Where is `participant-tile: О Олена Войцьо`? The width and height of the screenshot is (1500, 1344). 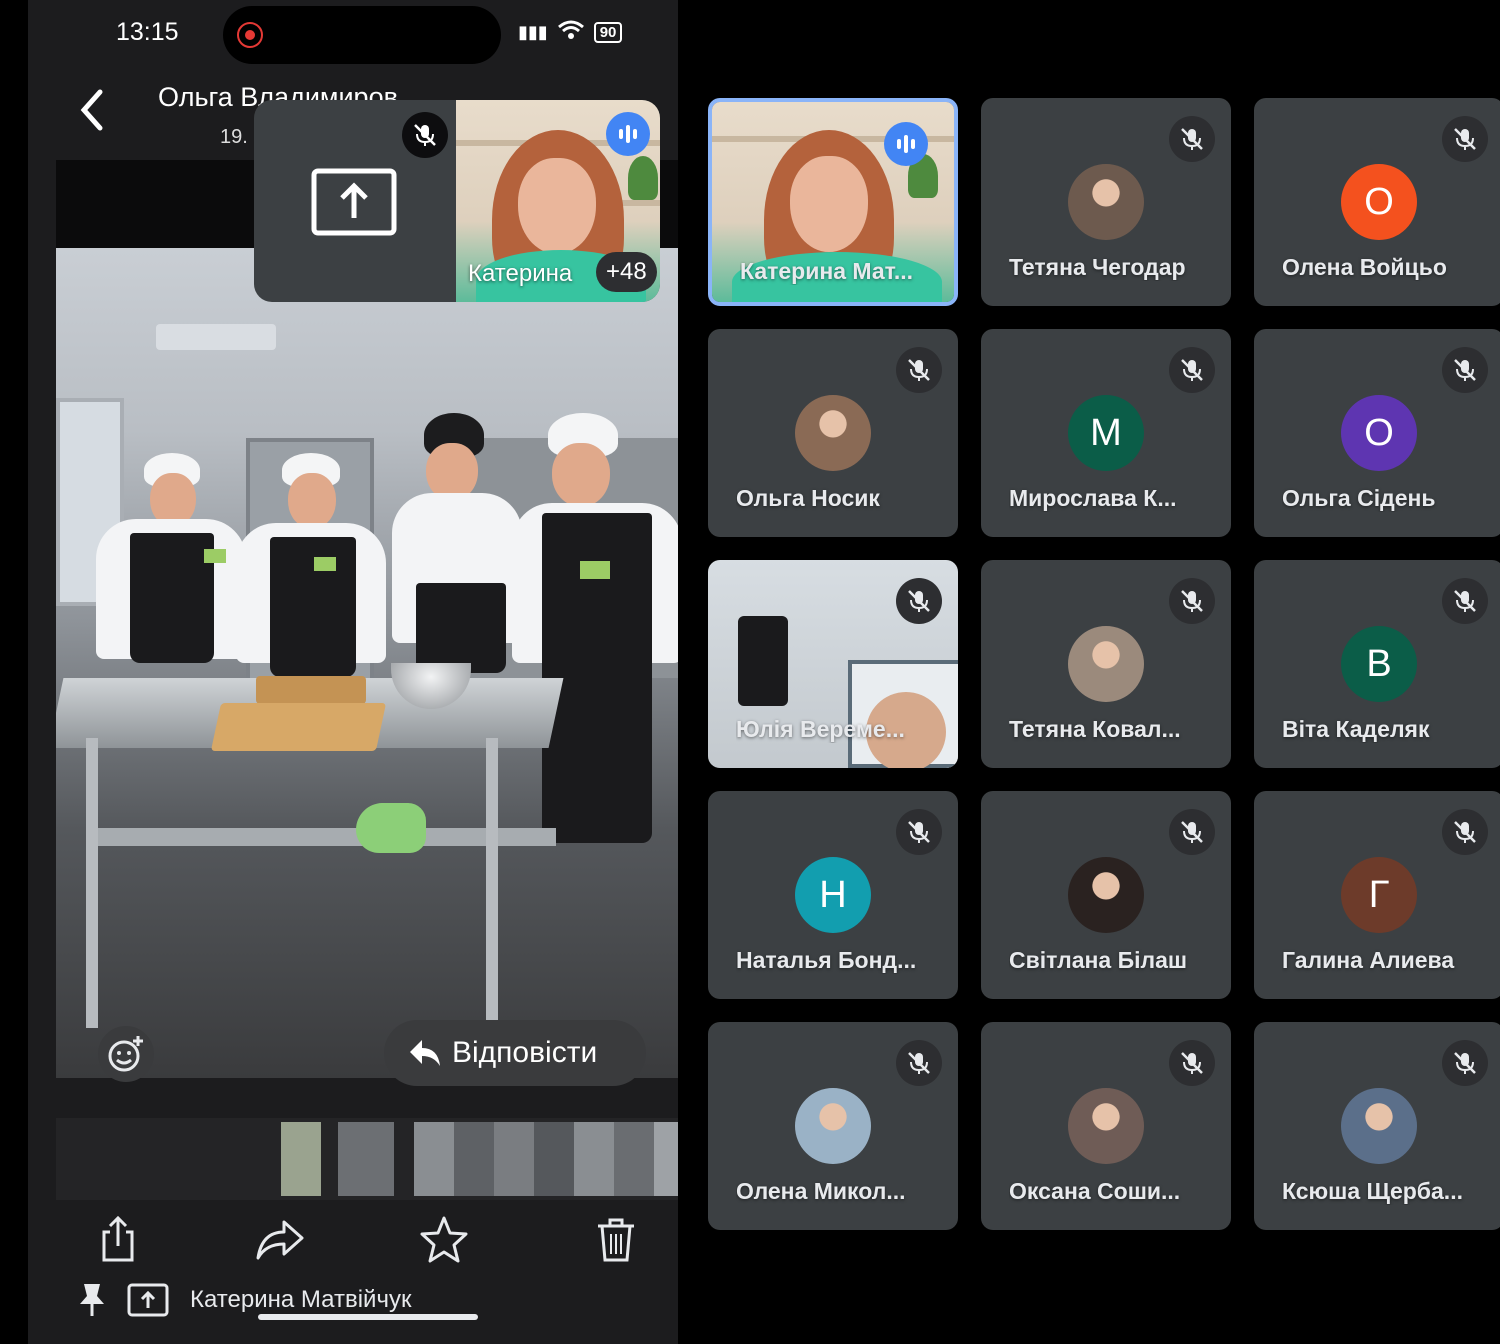
participant-tile: О Олена Войцьо is located at coordinates (1377, 202).